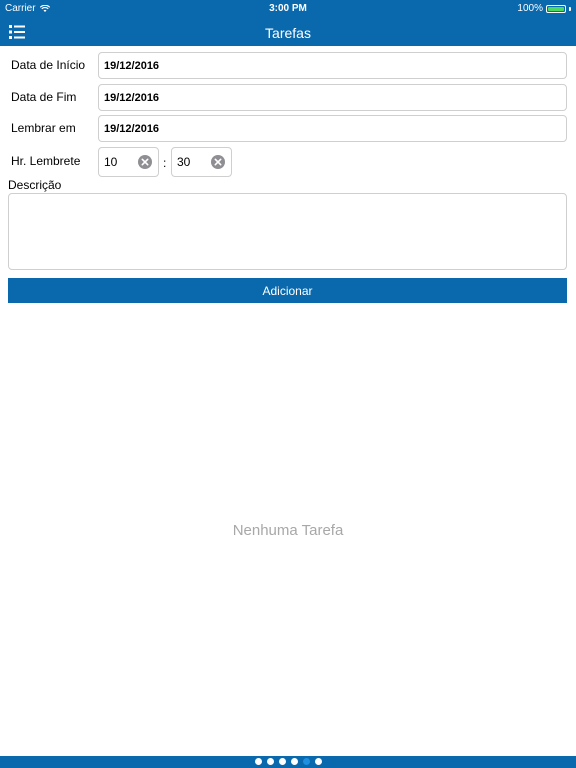 The height and width of the screenshot is (768, 576). I want to click on clear-minute-icon, so click(218, 162).